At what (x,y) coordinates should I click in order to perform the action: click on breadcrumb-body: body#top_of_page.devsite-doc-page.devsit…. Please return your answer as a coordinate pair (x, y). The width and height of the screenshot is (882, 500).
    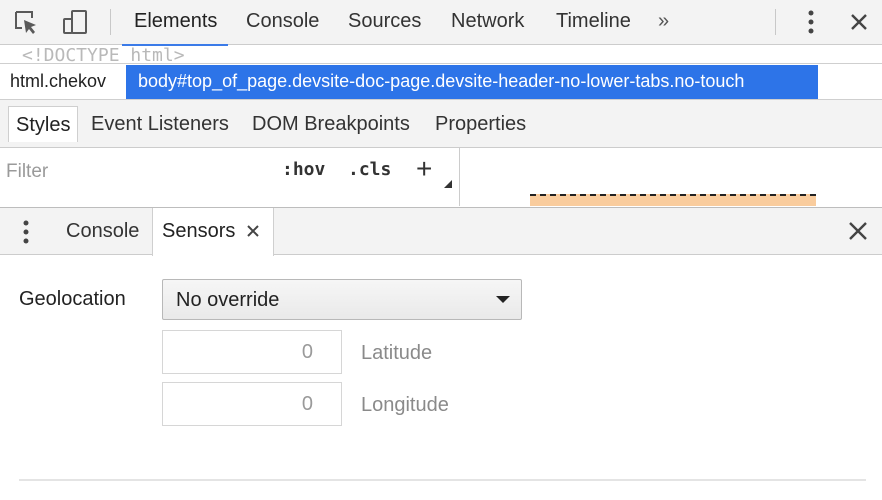
    Looking at the image, I should click on (472, 82).